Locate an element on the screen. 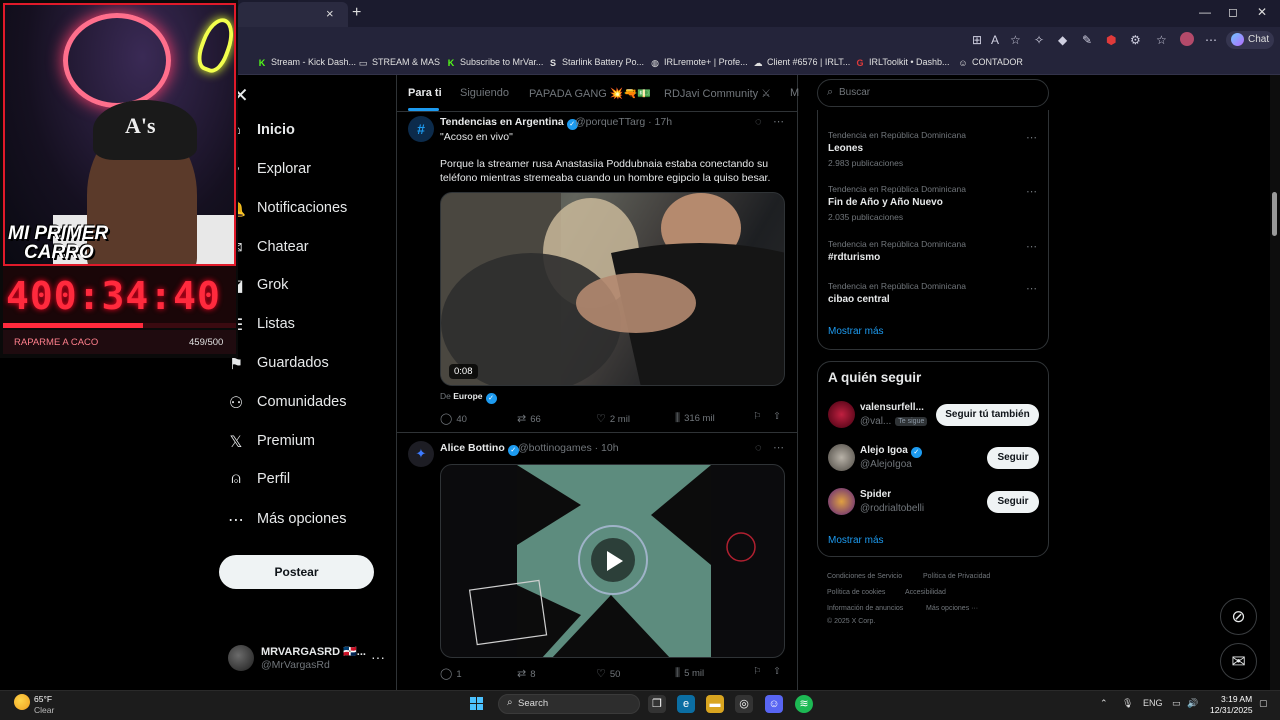 This screenshot has width=1280, height=720. maximize-button: ◻ is located at coordinates (1233, 12).